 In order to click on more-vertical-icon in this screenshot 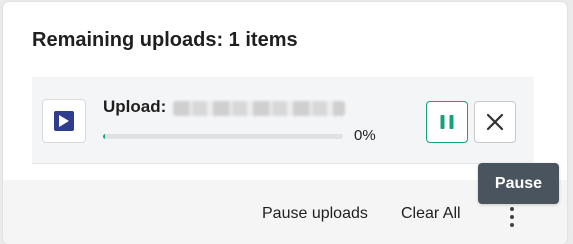, I will do `click(512, 217)`.